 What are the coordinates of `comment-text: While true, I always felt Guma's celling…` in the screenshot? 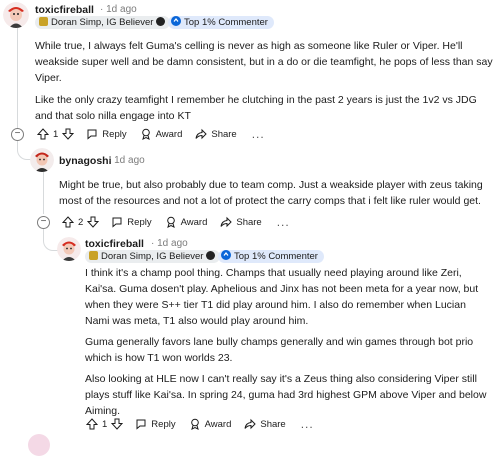 It's located at (264, 62).